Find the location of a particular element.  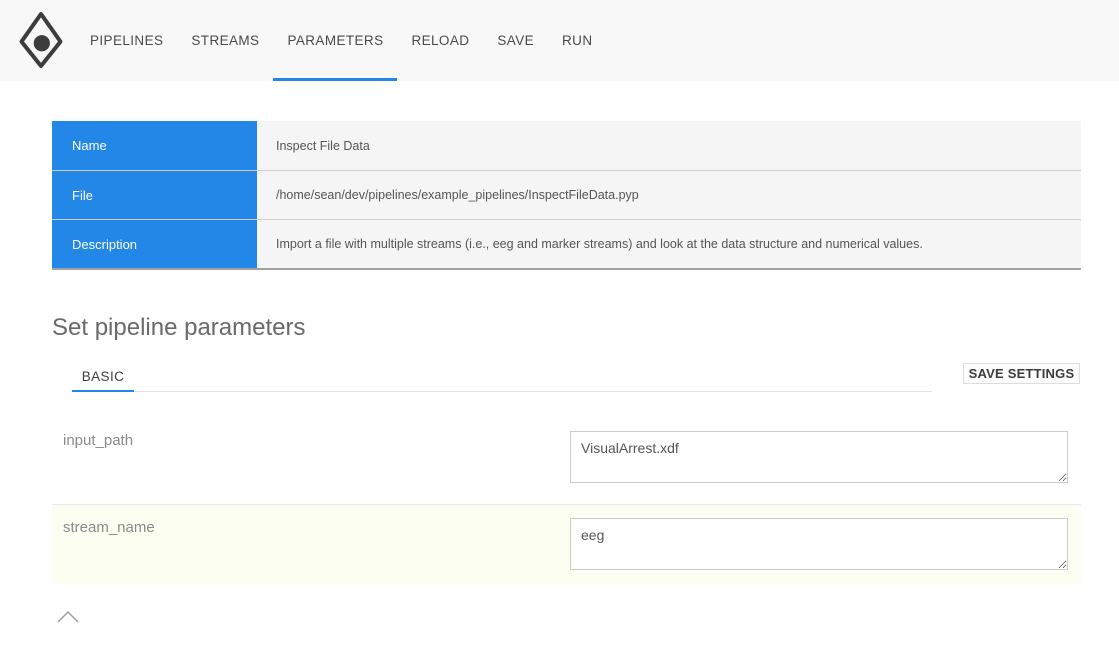

tab-basic: BASIC is located at coordinates (103, 379).